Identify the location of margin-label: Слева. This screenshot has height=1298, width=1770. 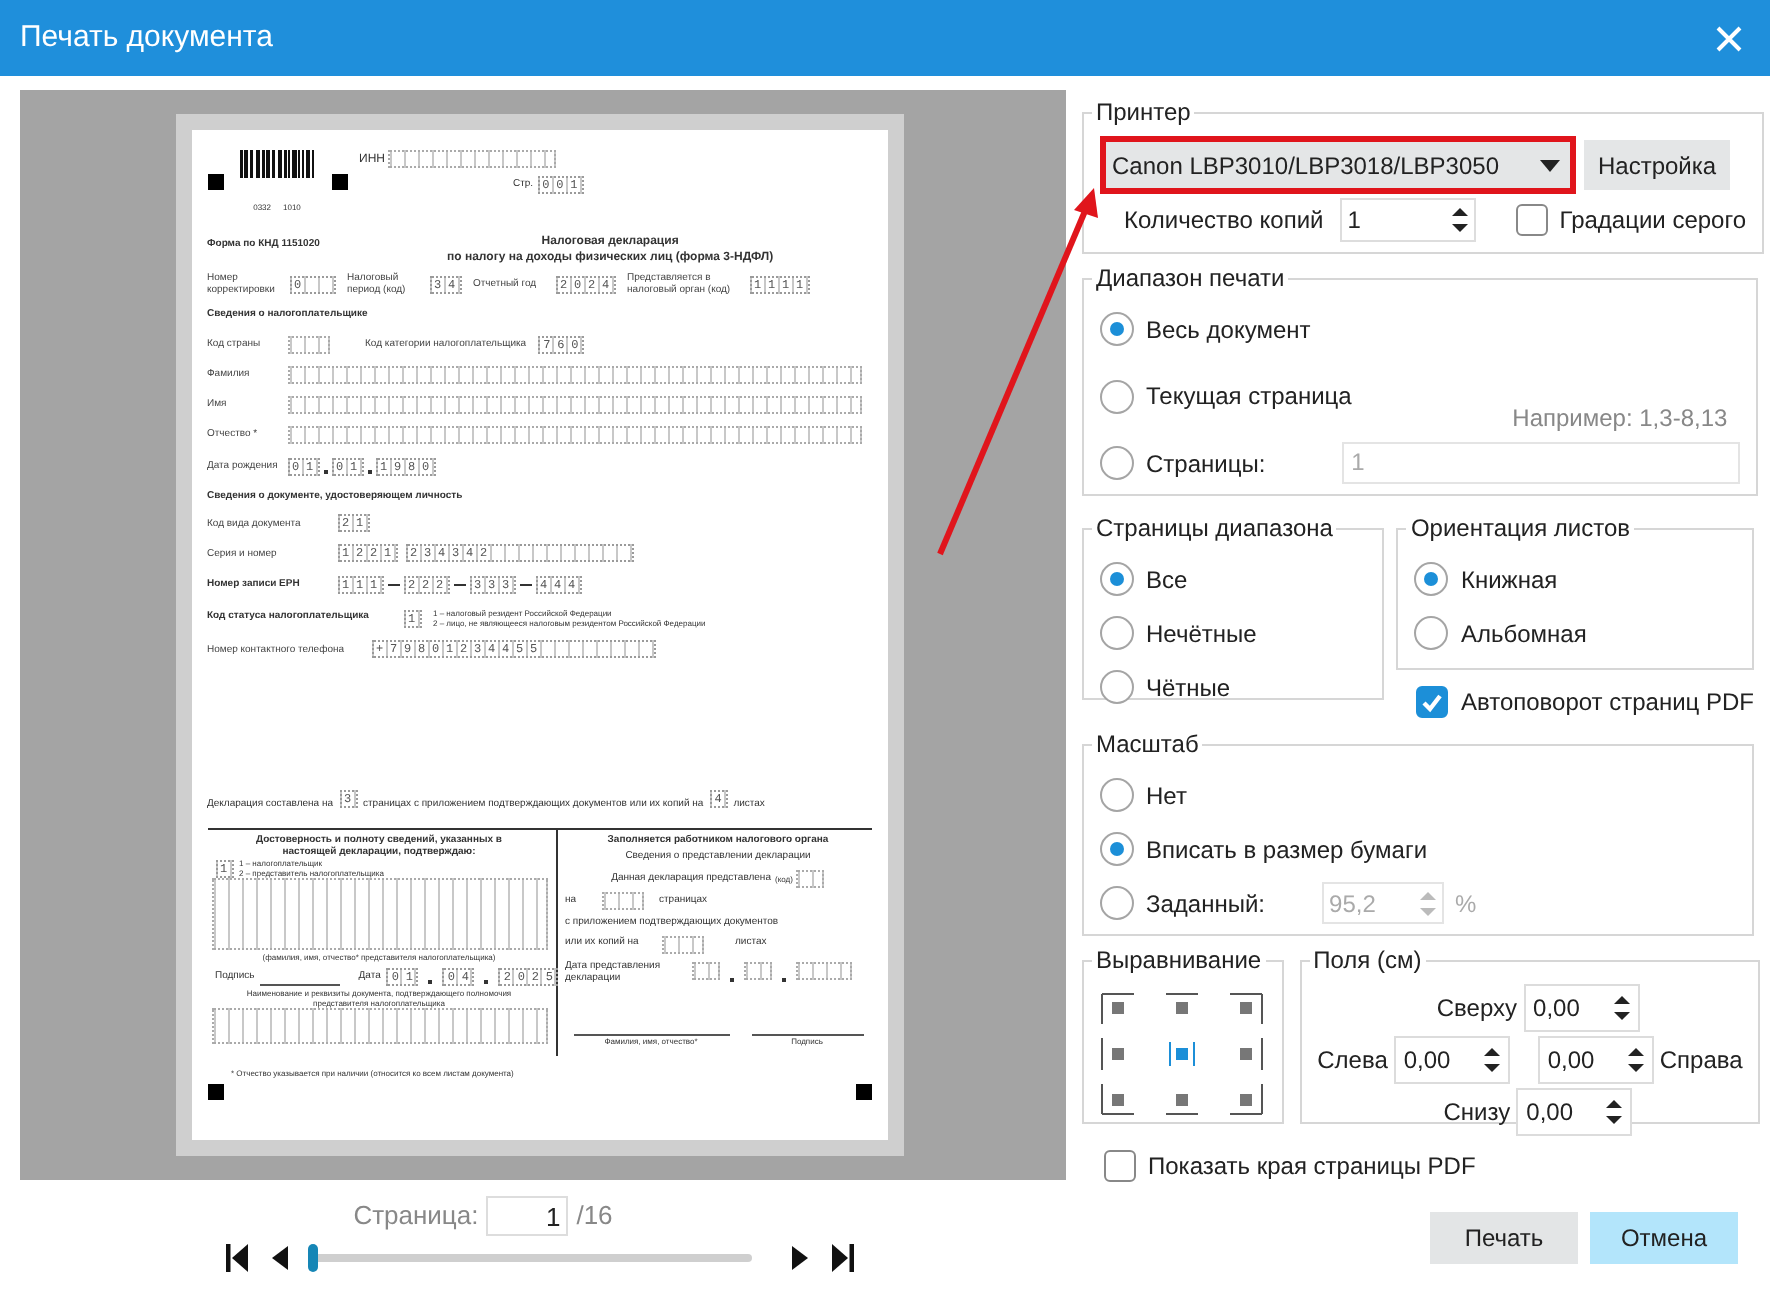
(1352, 1061).